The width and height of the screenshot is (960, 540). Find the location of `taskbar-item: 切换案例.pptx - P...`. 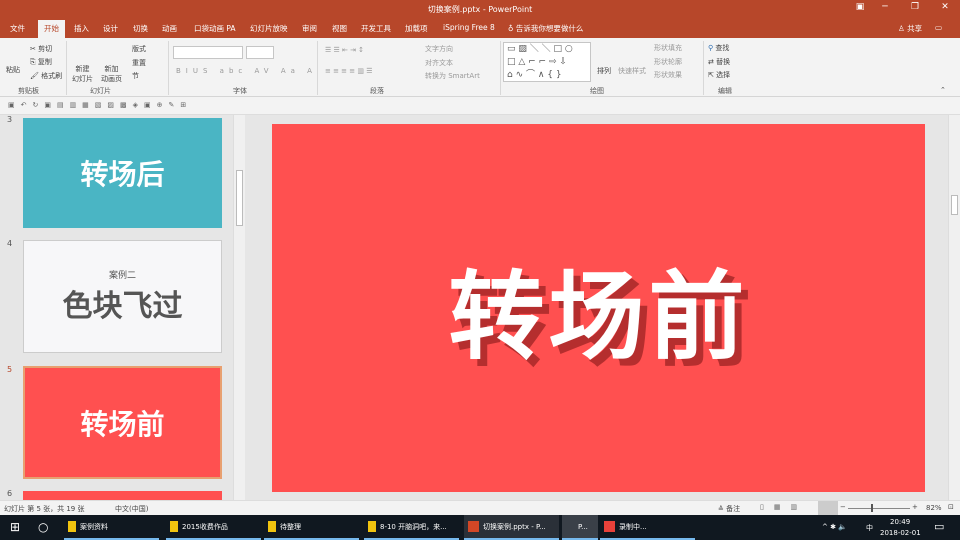

taskbar-item: 切换案例.pptx - P... is located at coordinates (511, 527).